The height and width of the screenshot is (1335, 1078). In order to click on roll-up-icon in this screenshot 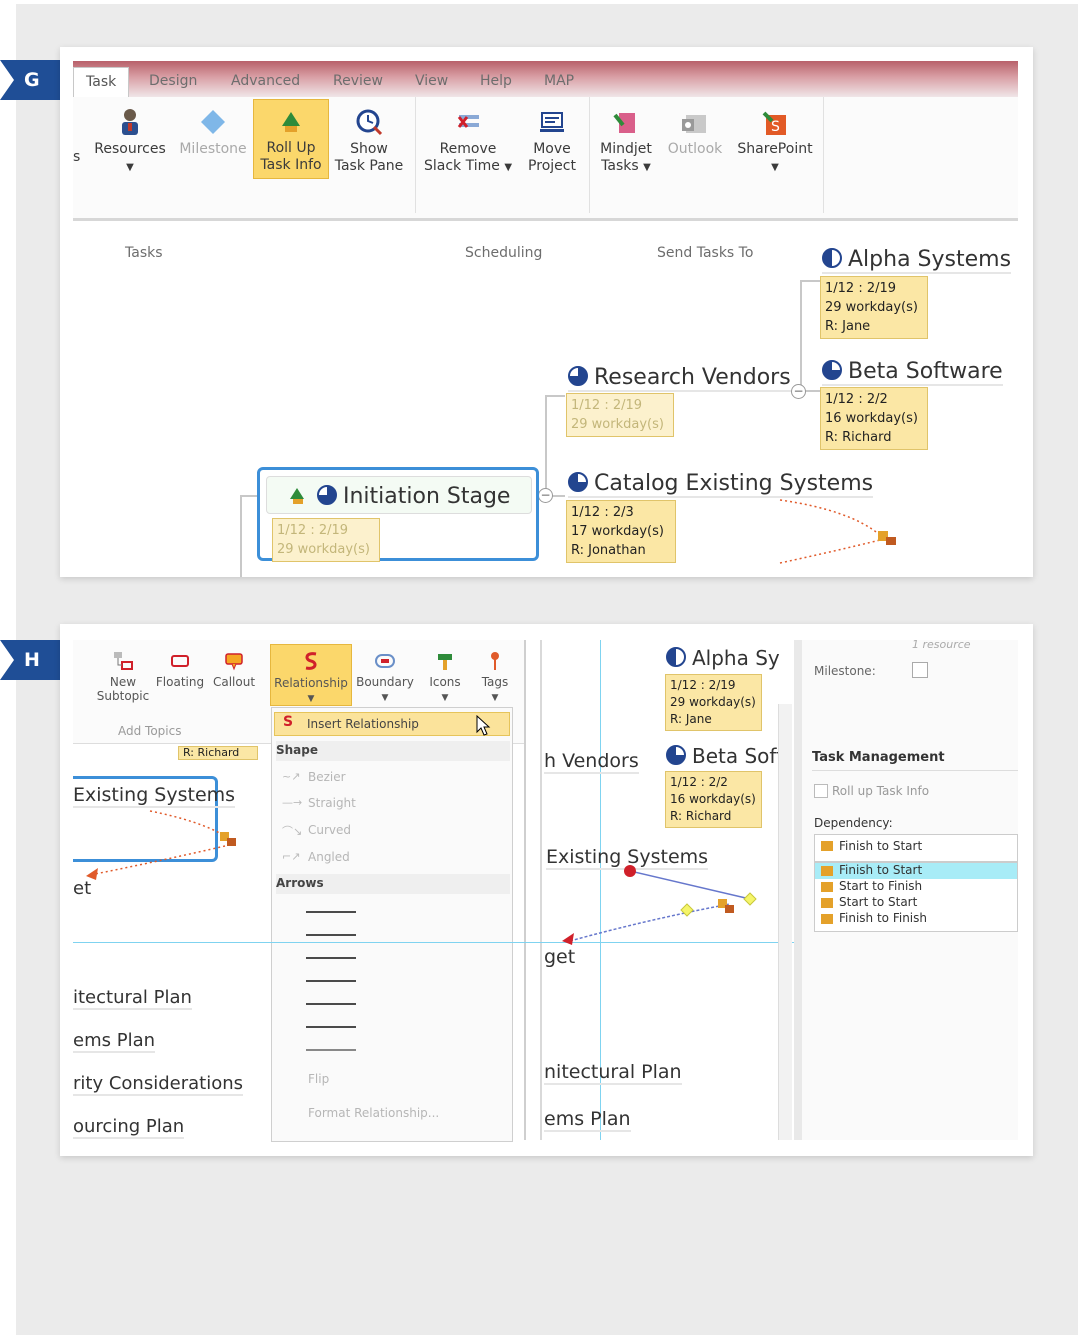, I will do `click(291, 122)`.